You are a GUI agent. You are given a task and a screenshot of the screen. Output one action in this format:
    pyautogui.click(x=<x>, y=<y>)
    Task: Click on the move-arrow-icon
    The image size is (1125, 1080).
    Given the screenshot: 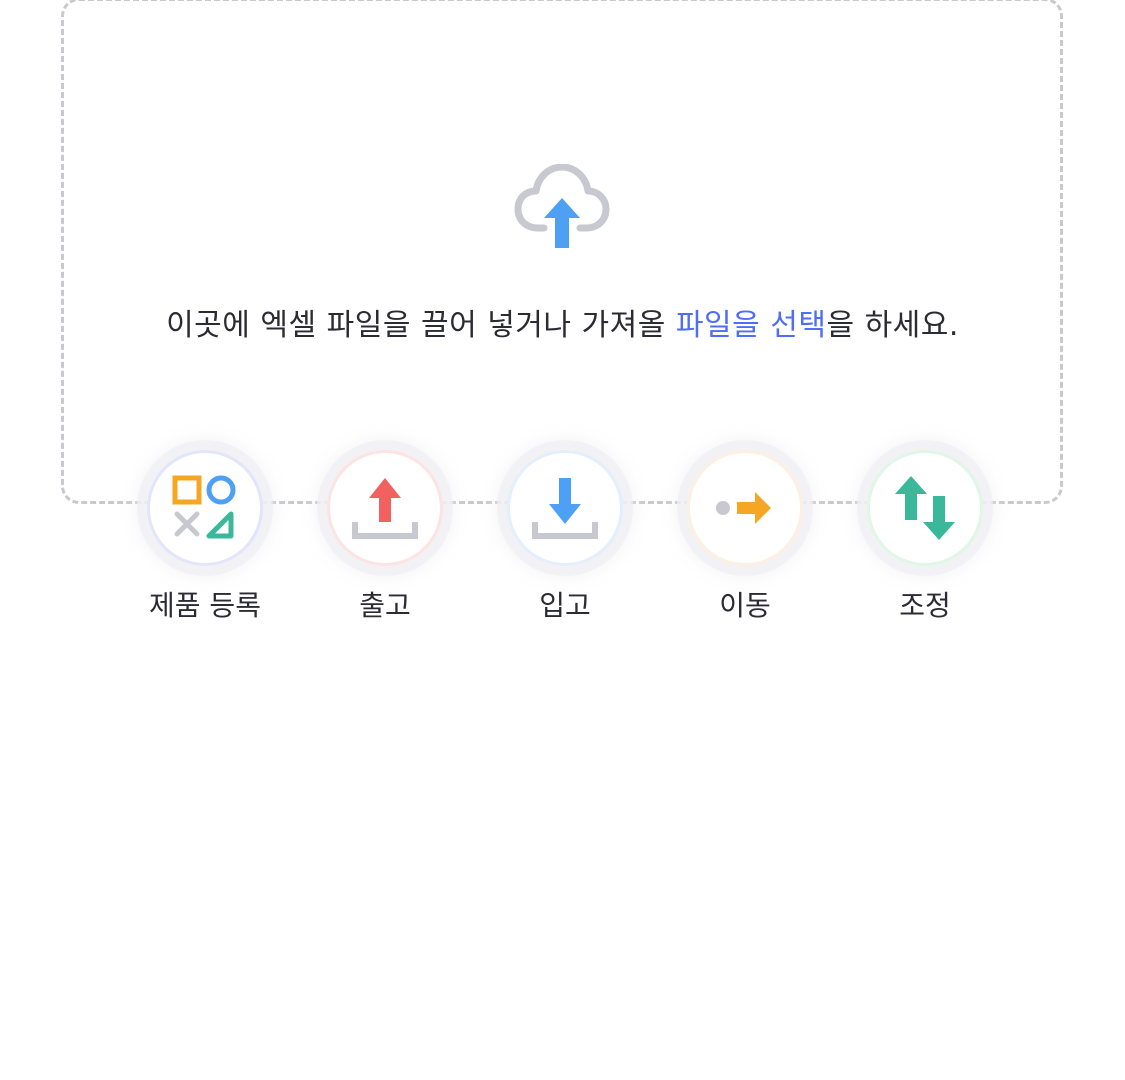 What is the action you would take?
    pyautogui.click(x=743, y=508)
    